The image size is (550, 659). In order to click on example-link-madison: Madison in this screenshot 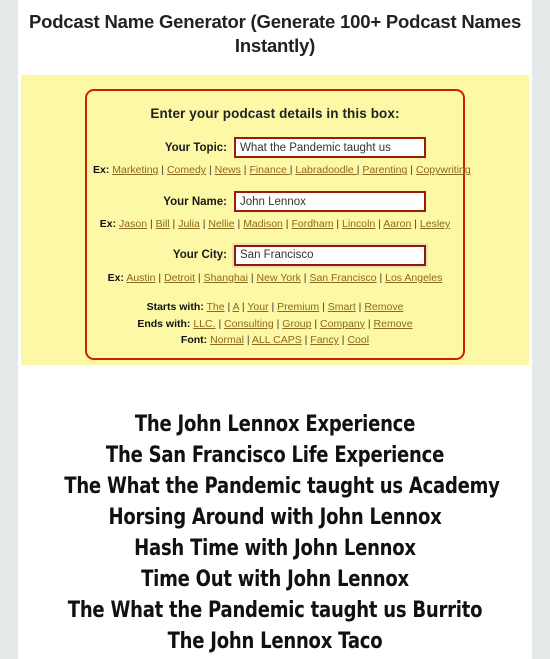, I will do `click(263, 224)`.